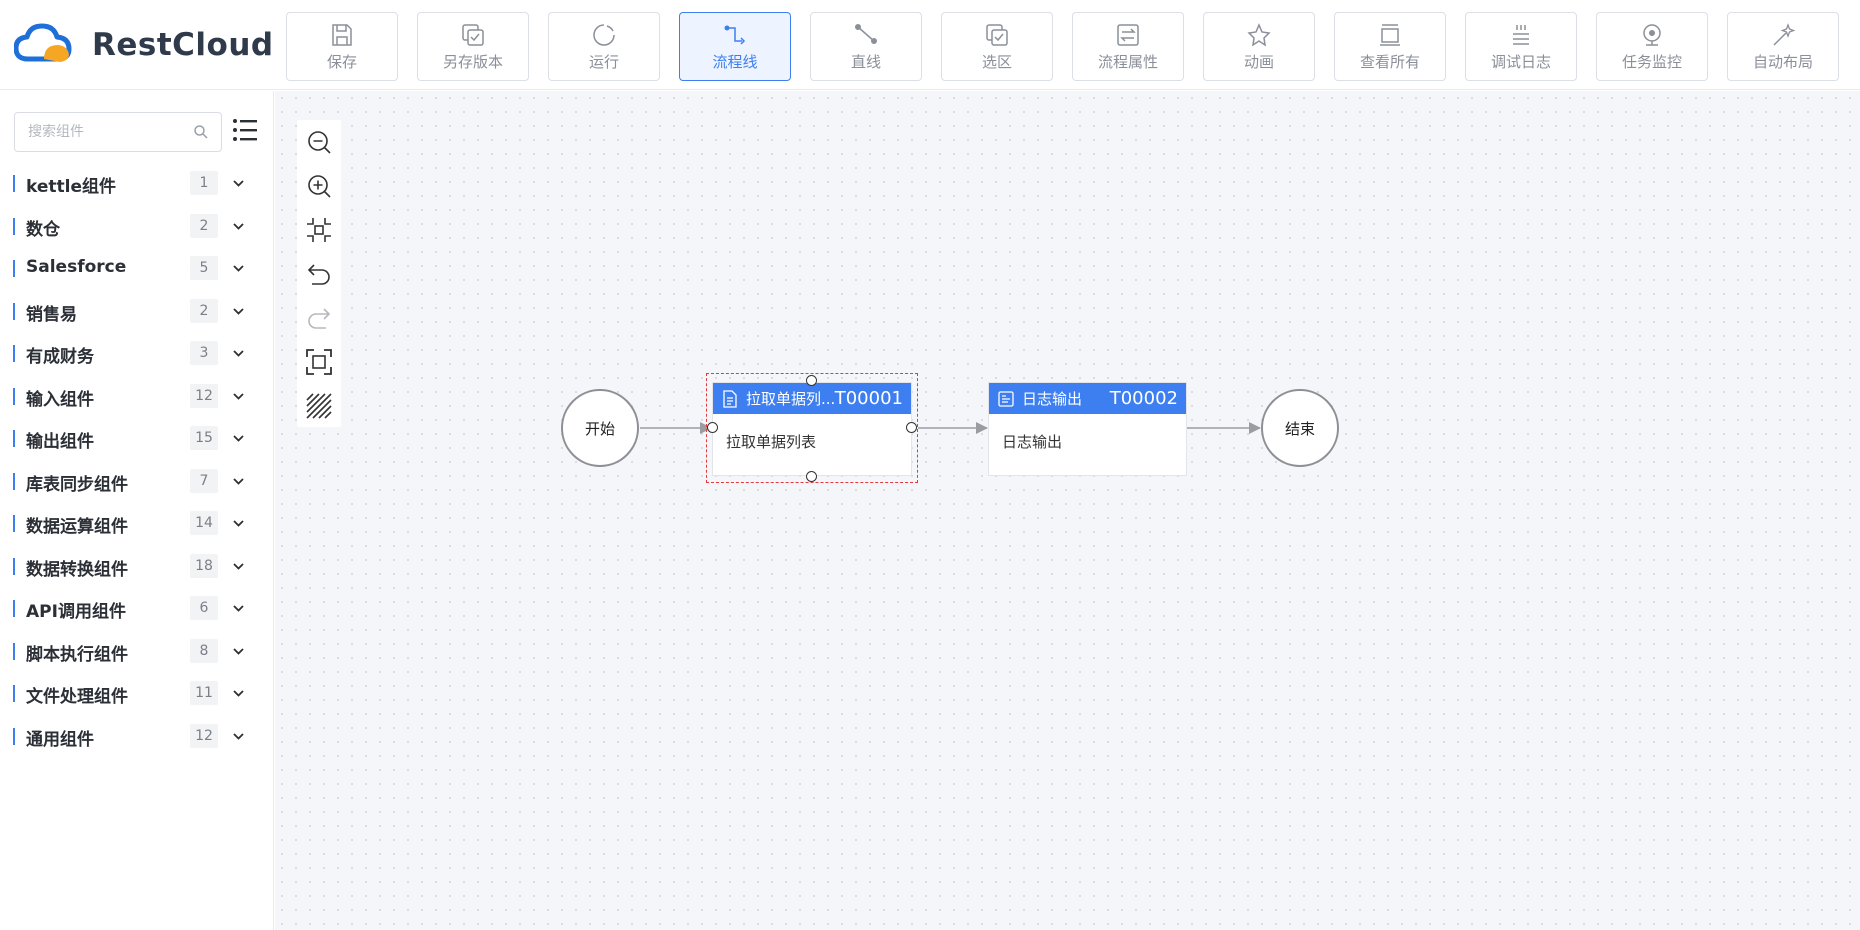 The image size is (1860, 930). What do you see at coordinates (1390, 46) in the screenshot?
I see `view-all-button: 查看所有` at bounding box center [1390, 46].